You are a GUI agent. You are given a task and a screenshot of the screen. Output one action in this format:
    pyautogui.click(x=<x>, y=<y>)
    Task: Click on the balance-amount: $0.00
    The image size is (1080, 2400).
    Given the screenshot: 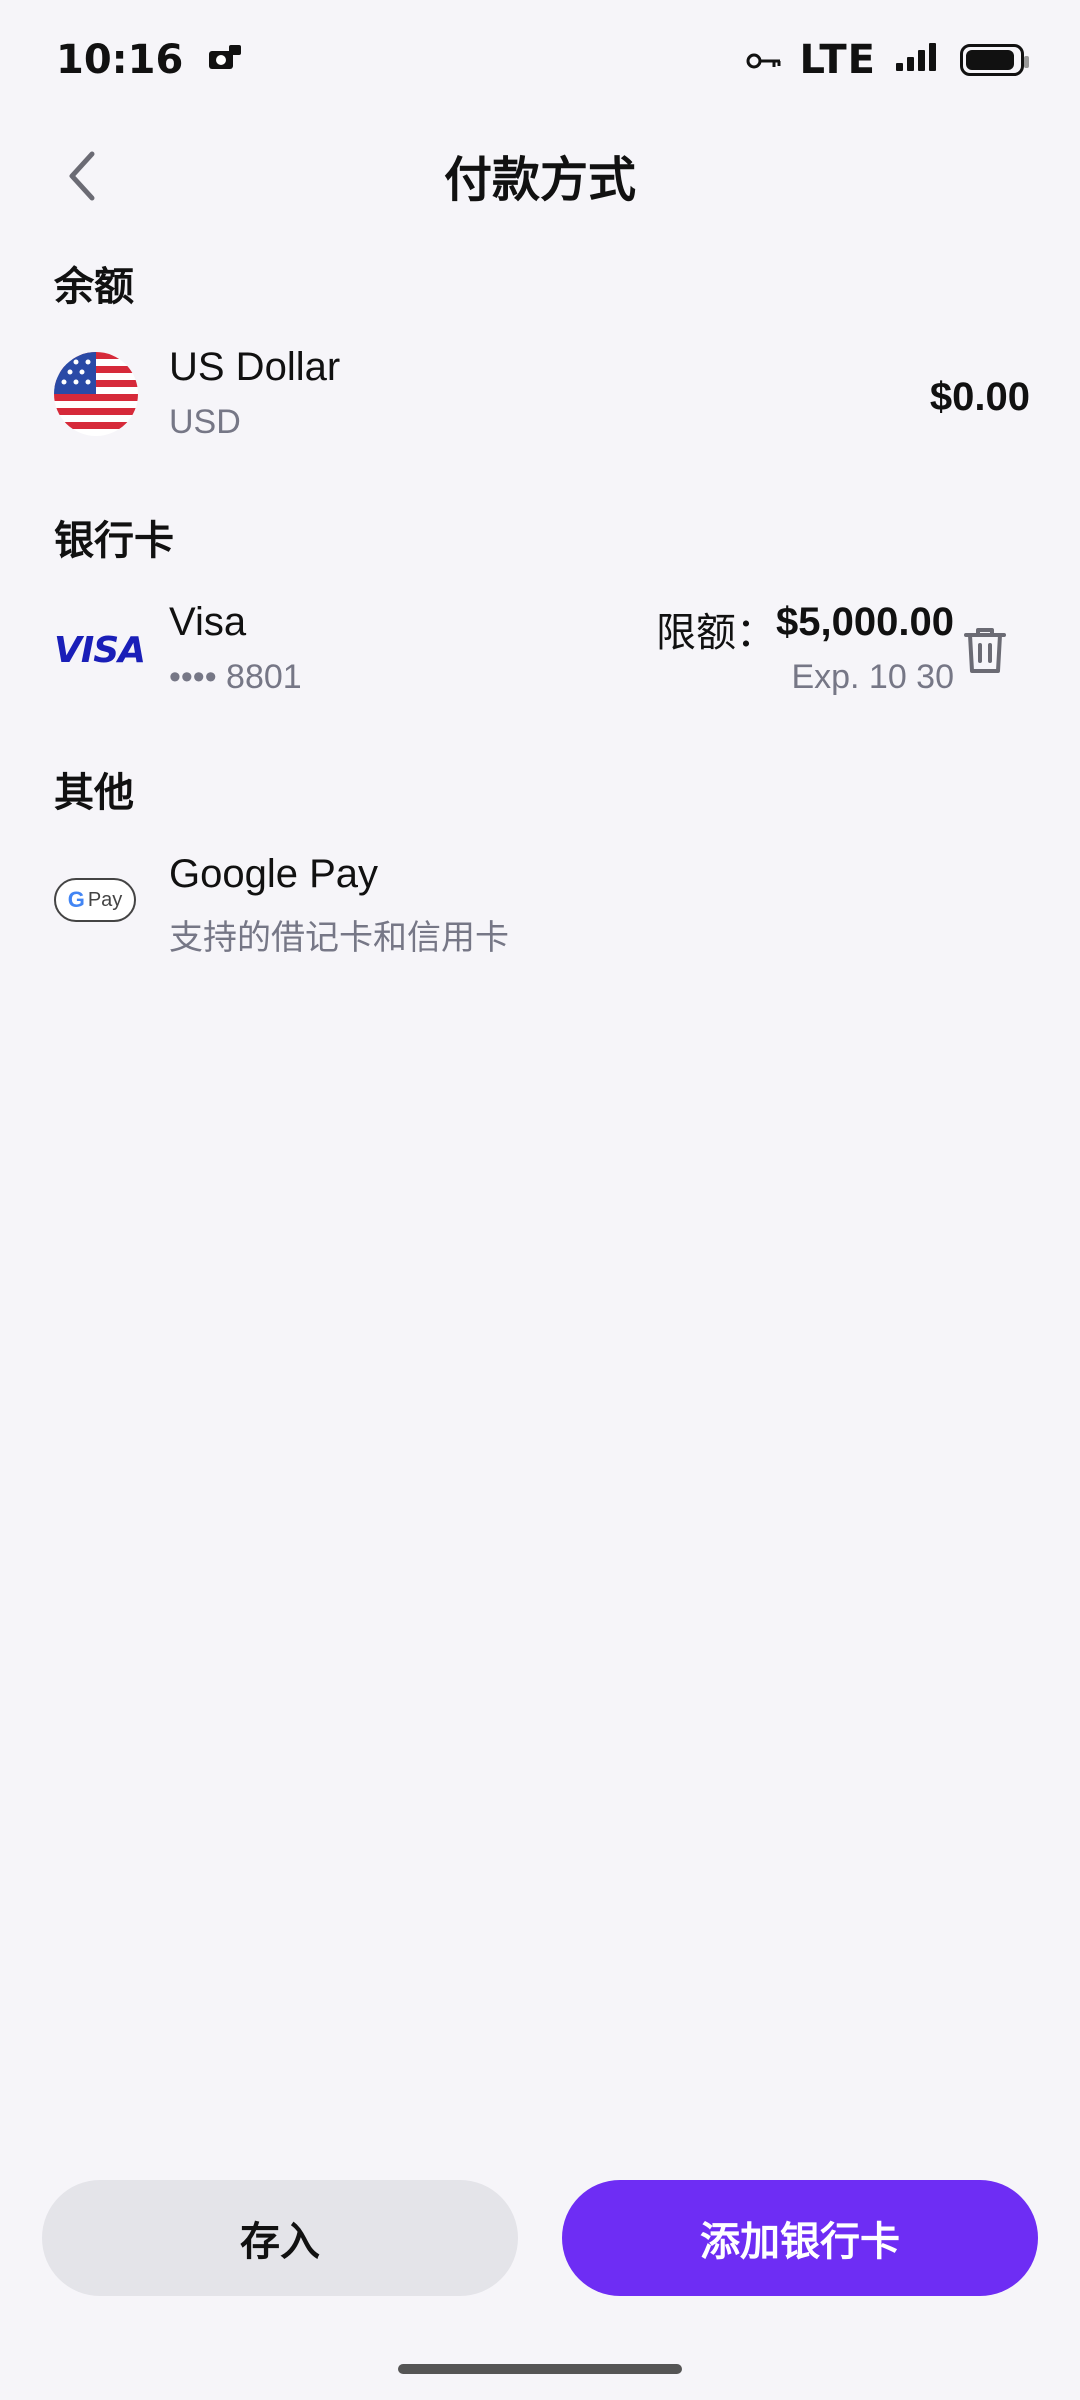 What is the action you would take?
    pyautogui.click(x=979, y=397)
    